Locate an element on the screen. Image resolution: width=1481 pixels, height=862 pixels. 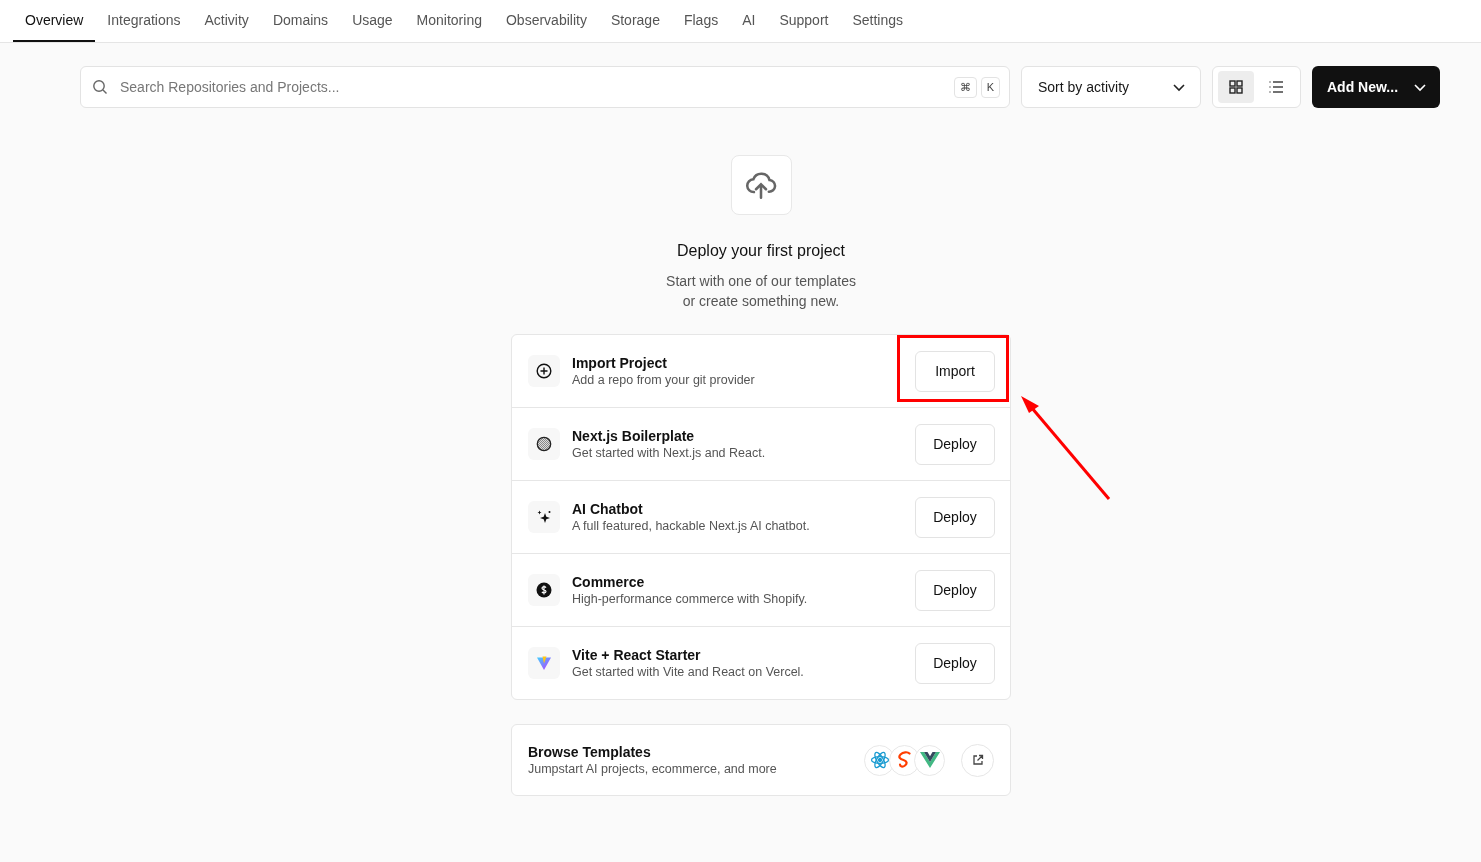
search-bar: Search Repositories and Projects... ⌘ K is located at coordinates (545, 87).